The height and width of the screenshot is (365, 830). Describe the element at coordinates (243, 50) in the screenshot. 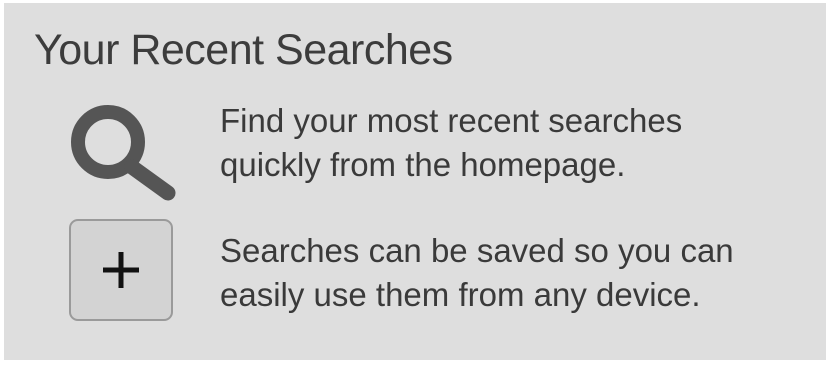

I see `panel-title: Your Recent Searches` at that location.